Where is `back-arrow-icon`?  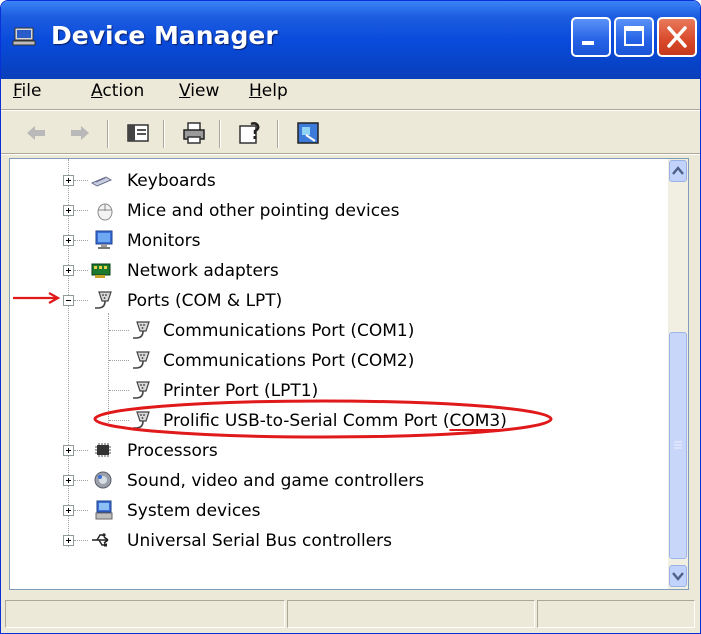
back-arrow-icon is located at coordinates (36, 133).